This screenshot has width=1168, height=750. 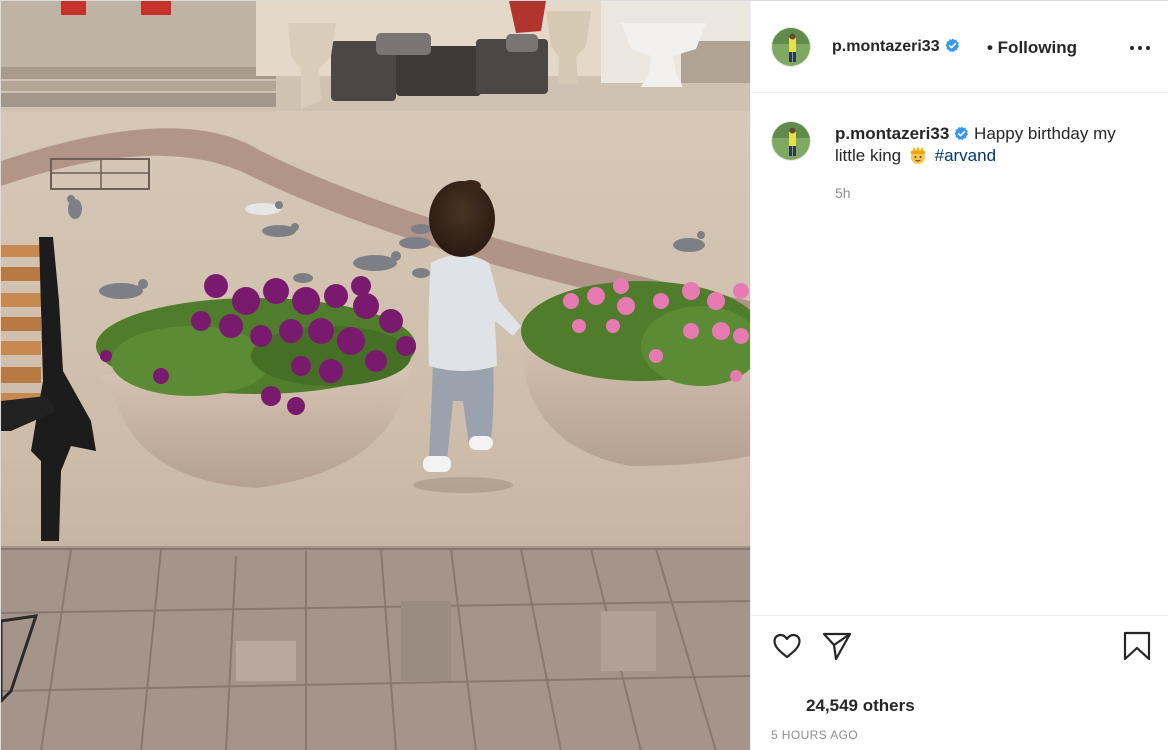 I want to click on avatar, so click(x=791, y=47).